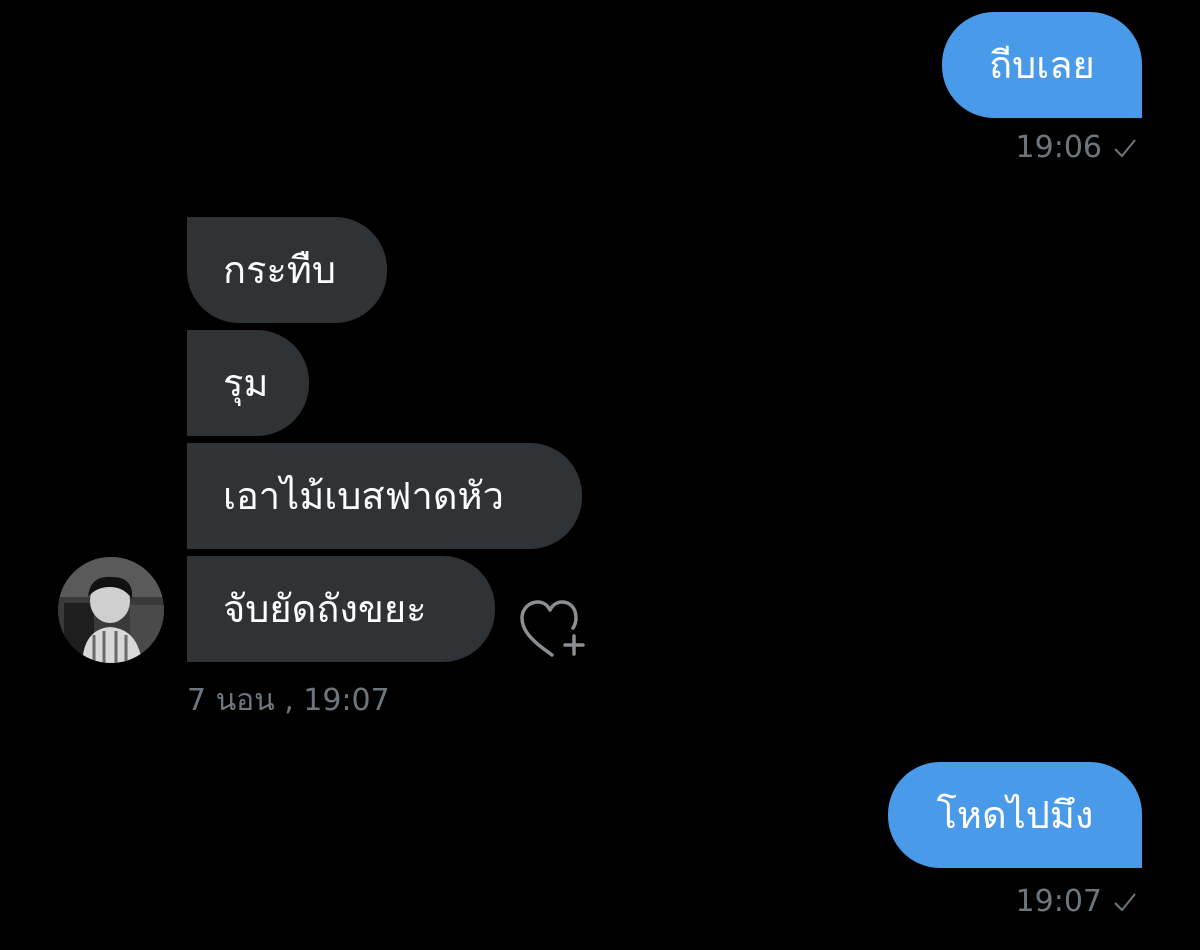  I want to click on incoming-message-bubble: รุม, so click(248, 383).